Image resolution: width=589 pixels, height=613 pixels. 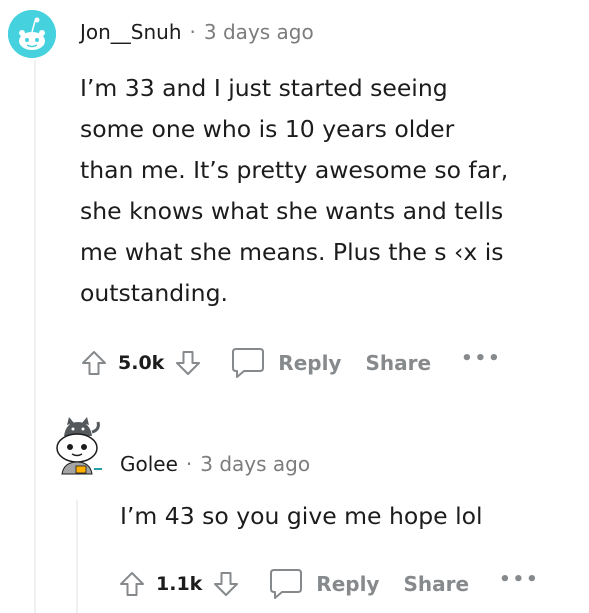 What do you see at coordinates (292, 252) in the screenshot?
I see `comment-line: me what she means. Plus the s ‹x is` at bounding box center [292, 252].